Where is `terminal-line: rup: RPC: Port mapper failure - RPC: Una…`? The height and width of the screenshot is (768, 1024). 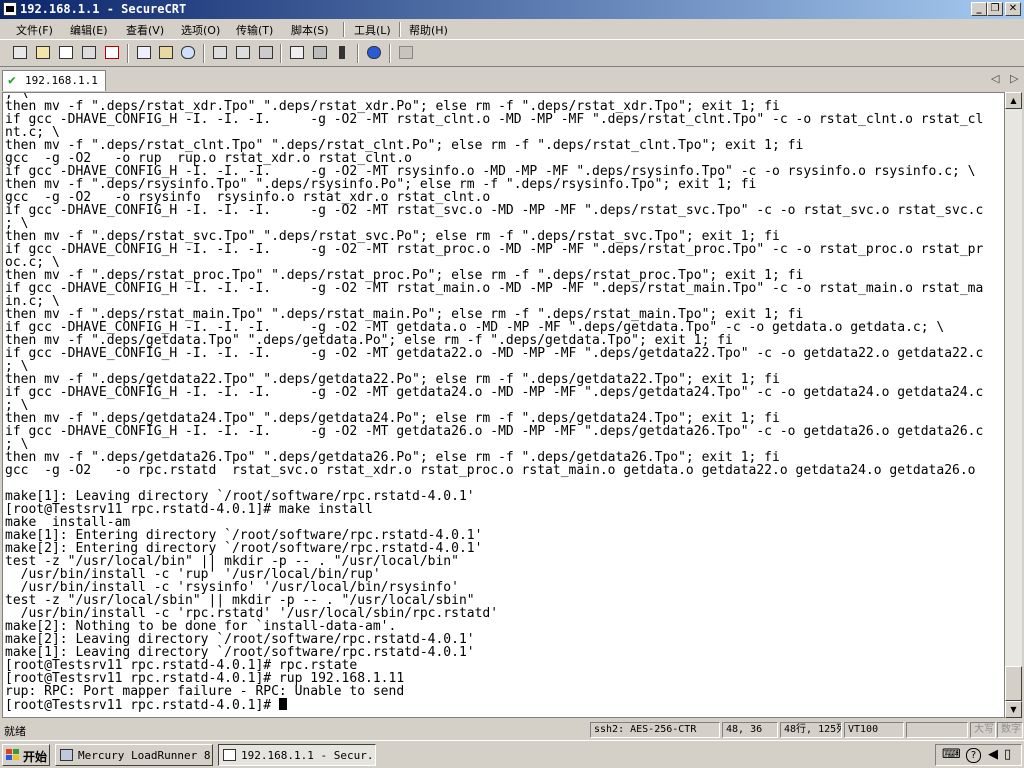
terminal-line: rup: RPC: Port mapper failure - RPC: Una… is located at coordinates (205, 691).